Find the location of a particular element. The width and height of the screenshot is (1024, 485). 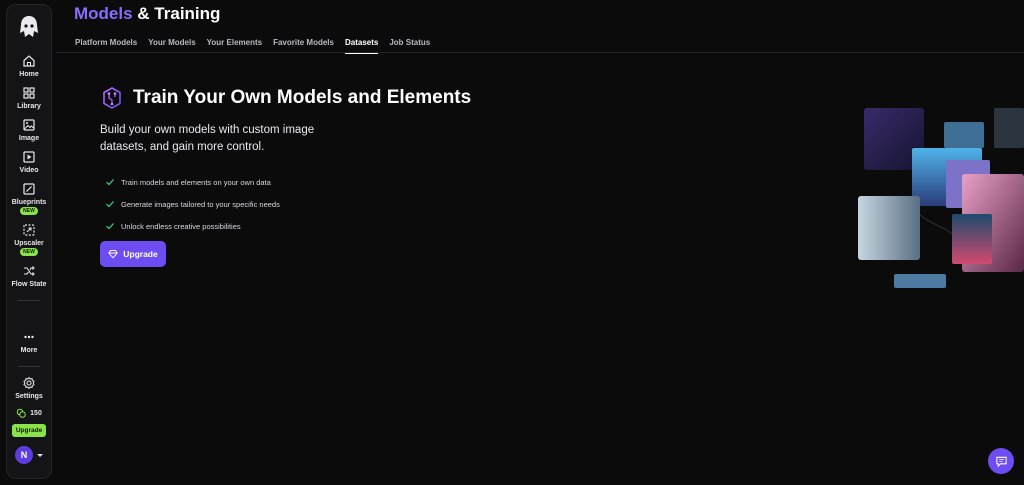

training-circuit-icon is located at coordinates (112, 98).